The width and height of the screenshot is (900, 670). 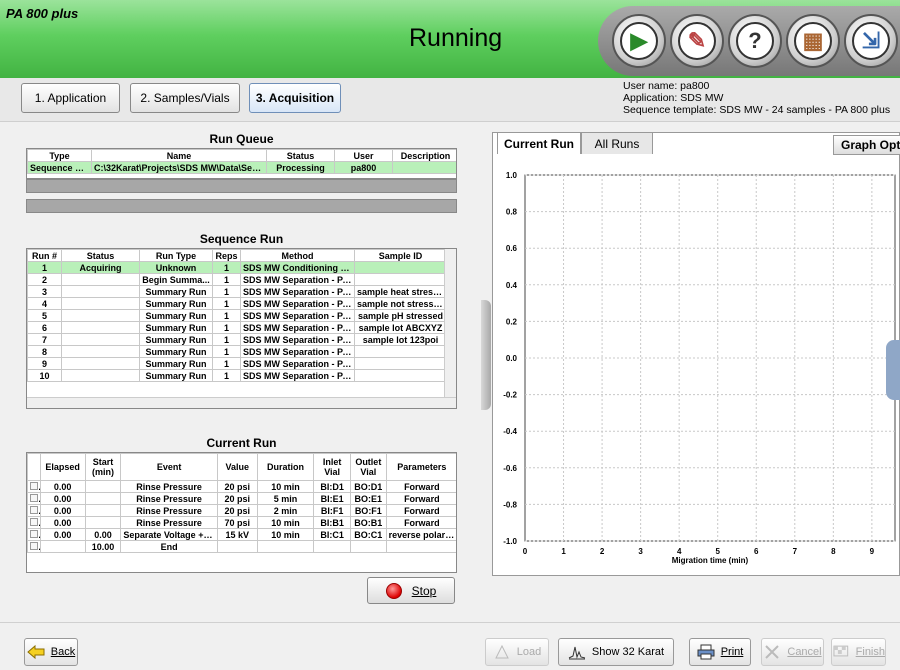 What do you see at coordinates (720, 652) in the screenshot?
I see `print-button: Print` at bounding box center [720, 652].